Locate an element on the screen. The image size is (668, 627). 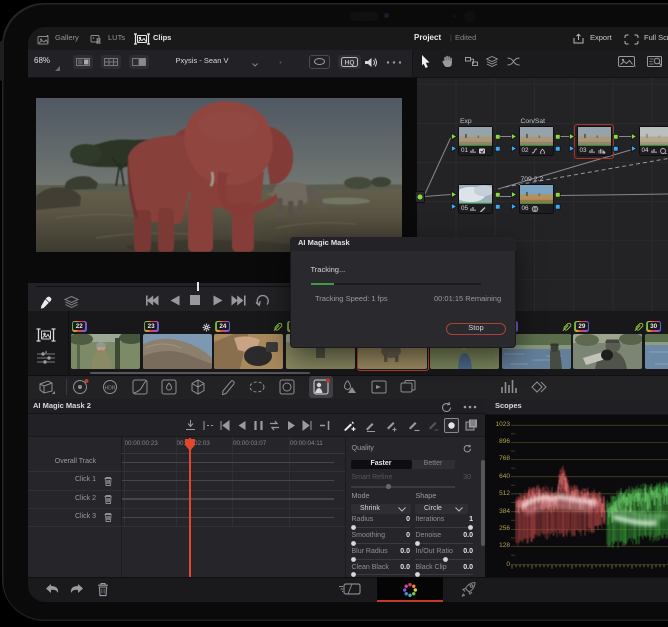
svg-text: HQ is located at coordinates (350, 63).